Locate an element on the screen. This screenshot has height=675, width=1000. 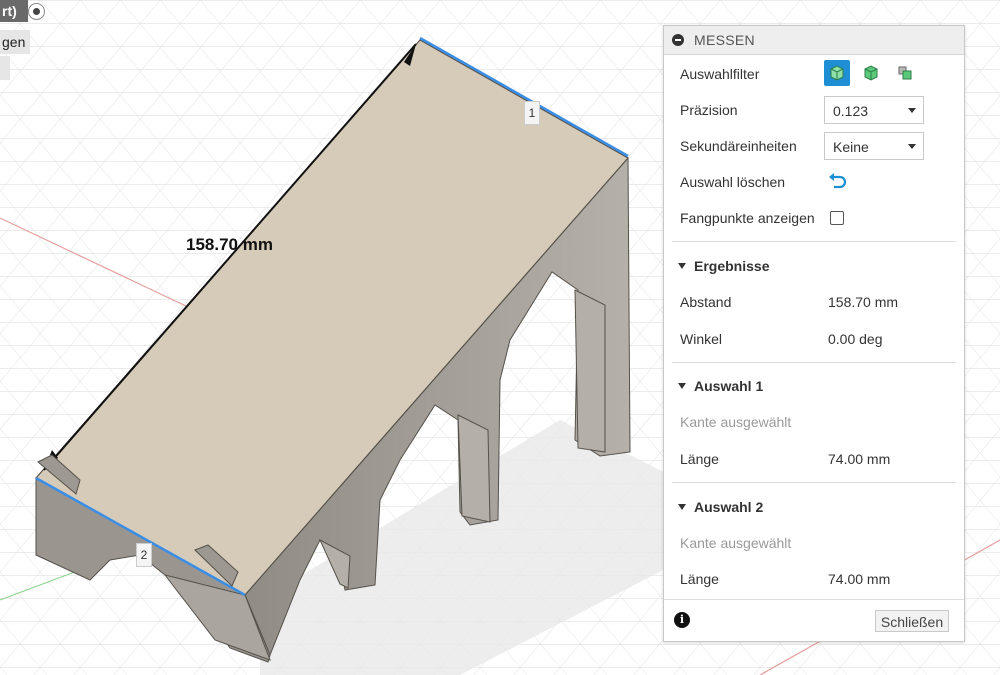
selection2-status-row: Kante ausgewählt is located at coordinates (814, 543).